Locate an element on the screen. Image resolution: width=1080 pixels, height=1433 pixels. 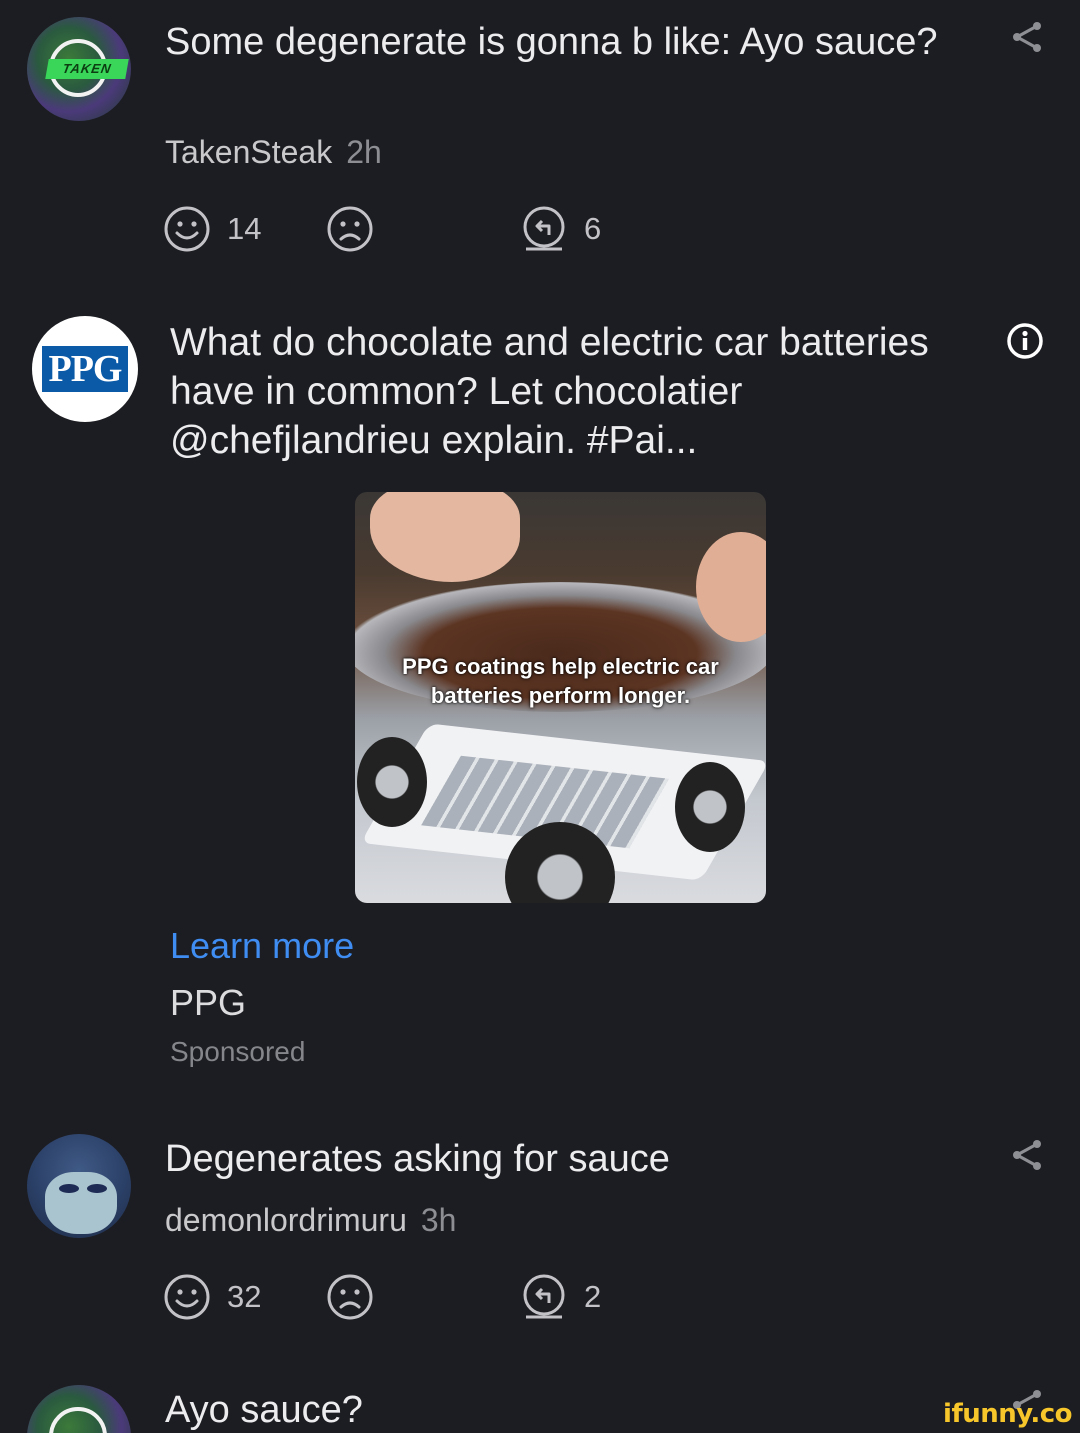
comment-username: demonlordrimuru is located at coordinates (286, 1220).